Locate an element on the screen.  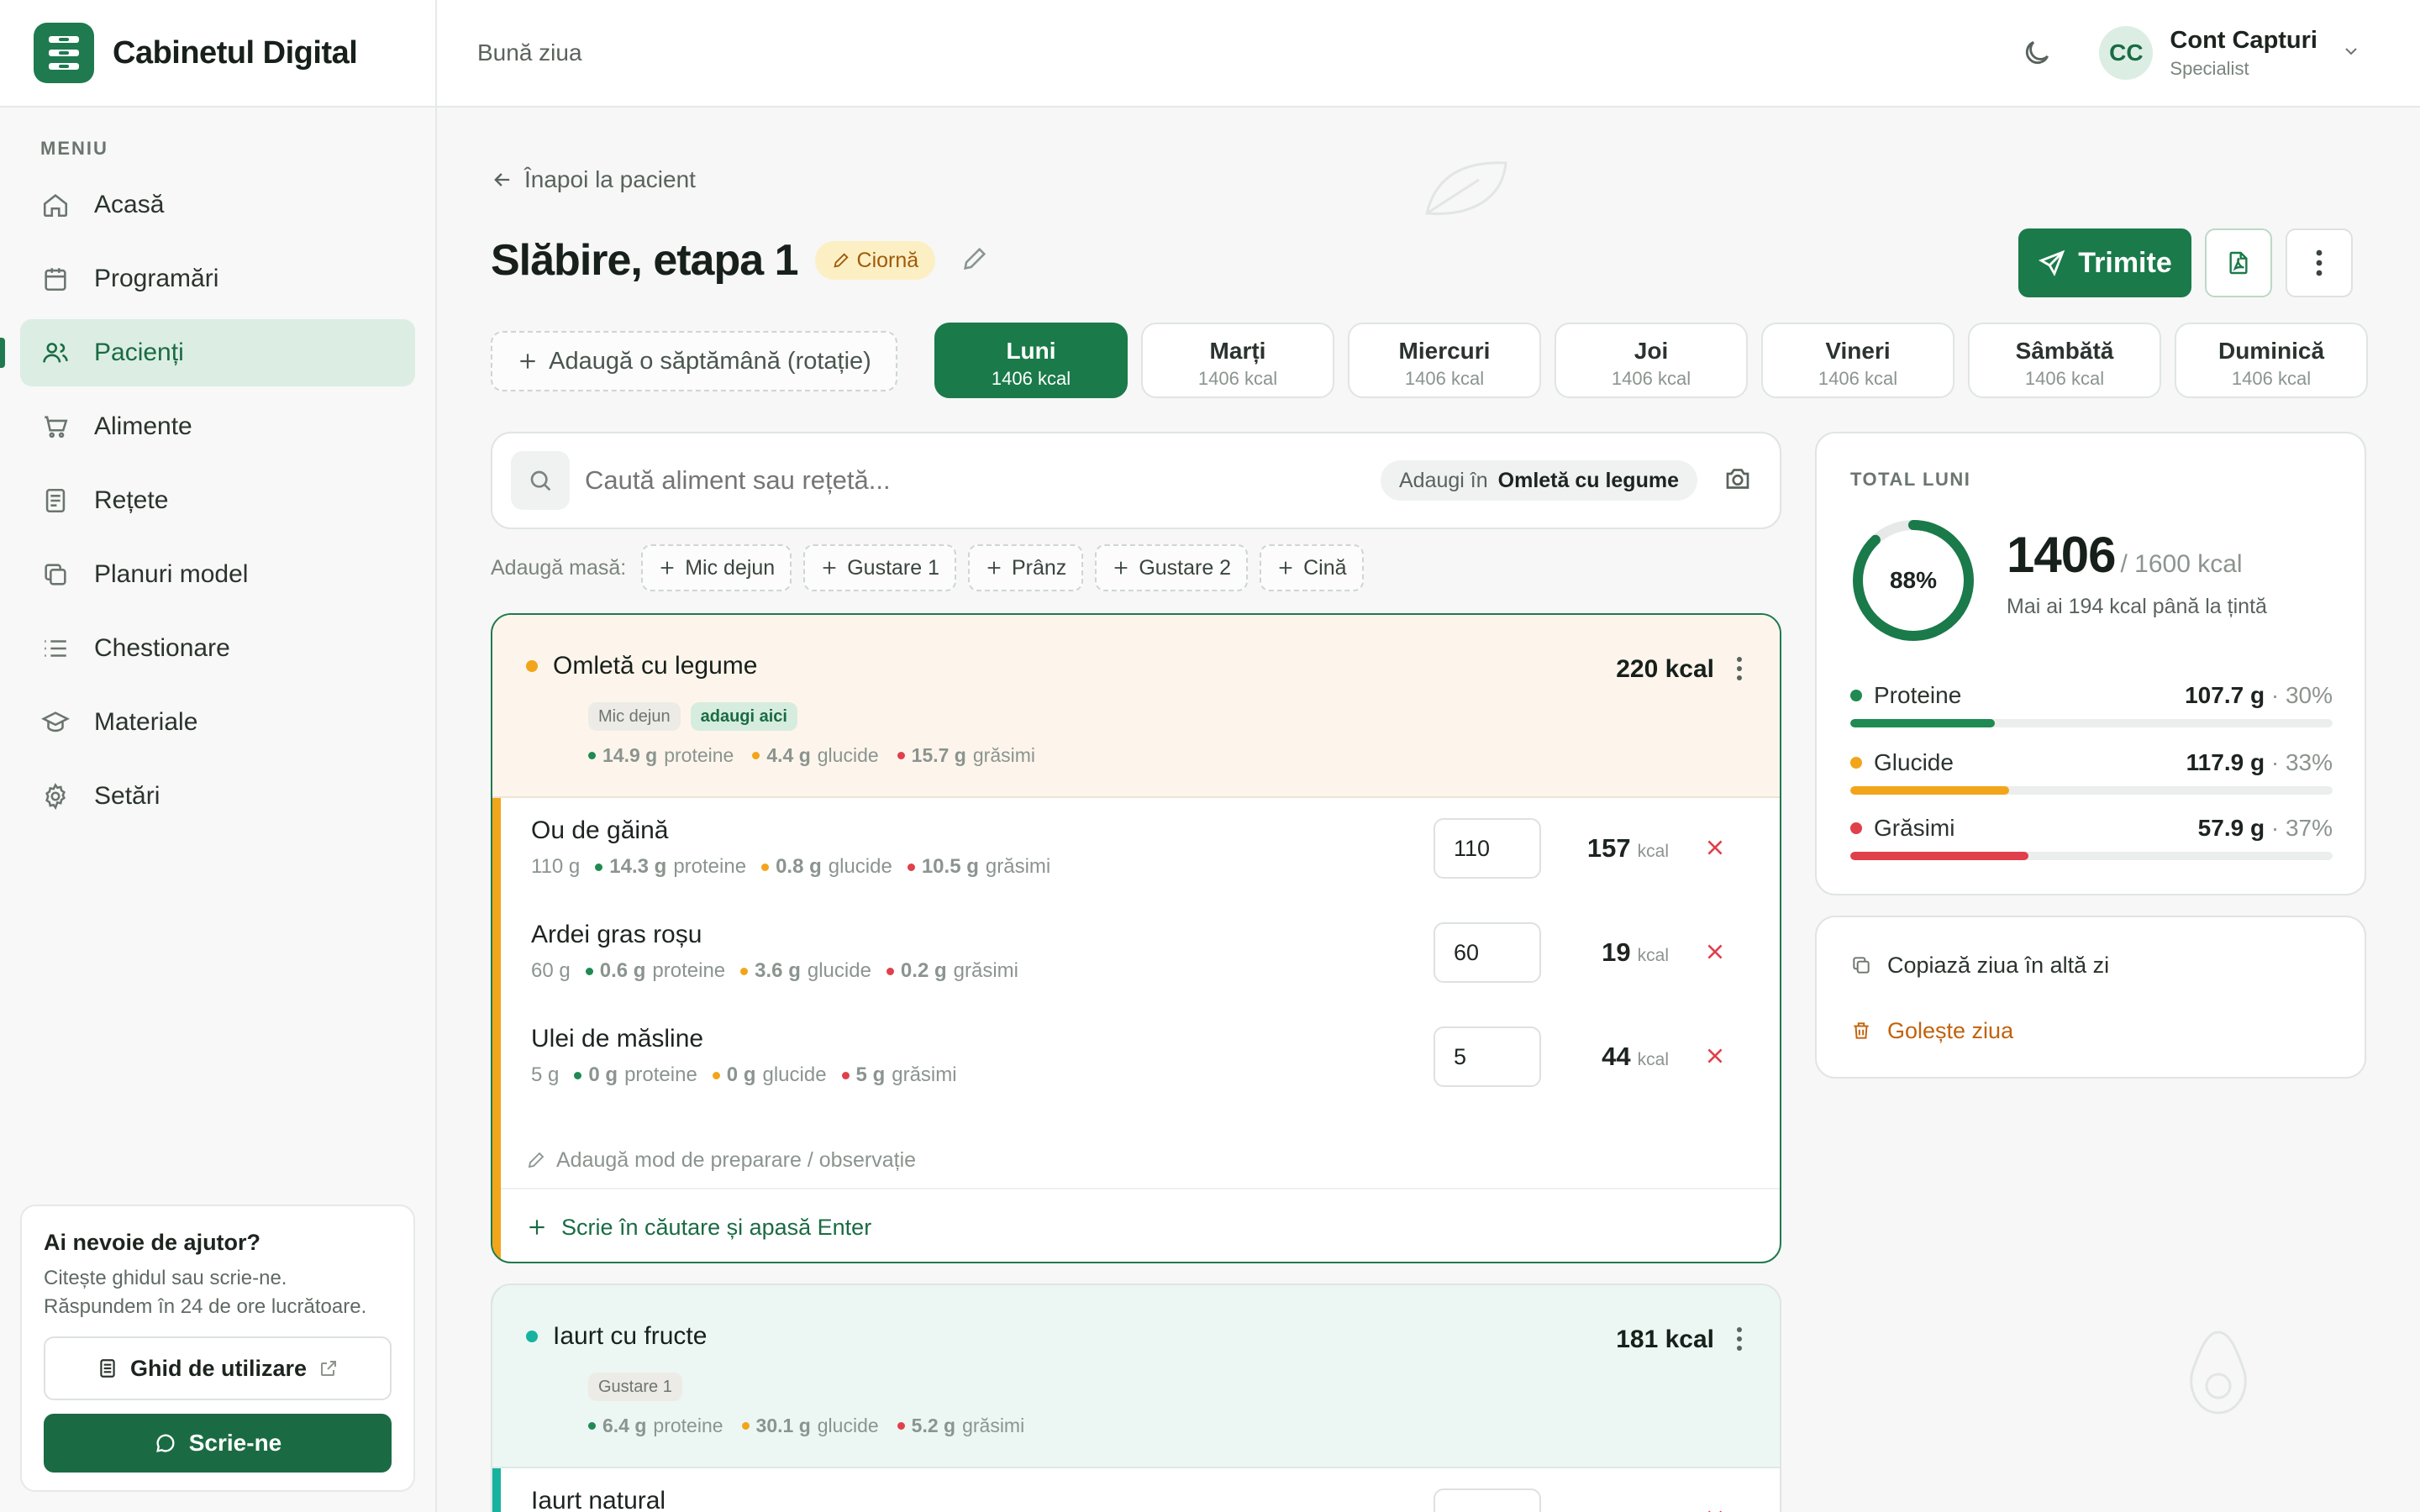
top-header: Bună ziua CC Cont Capturi Specialist is located at coordinates (1428, 54).